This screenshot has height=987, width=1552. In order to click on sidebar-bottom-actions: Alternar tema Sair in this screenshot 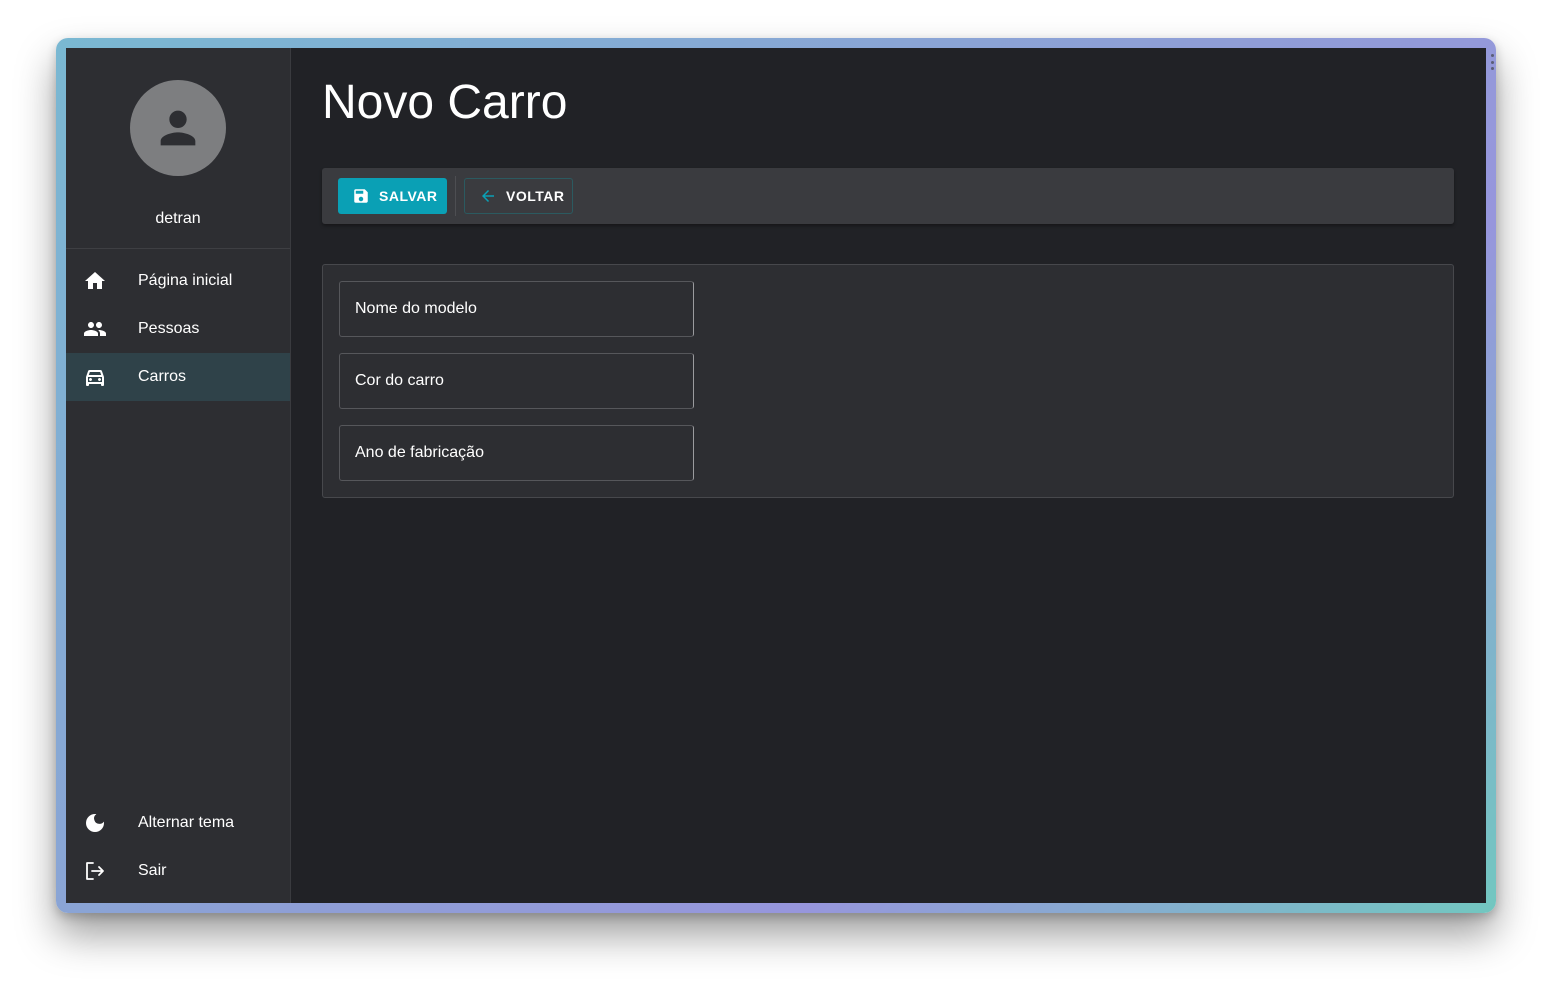, I will do `click(178, 847)`.